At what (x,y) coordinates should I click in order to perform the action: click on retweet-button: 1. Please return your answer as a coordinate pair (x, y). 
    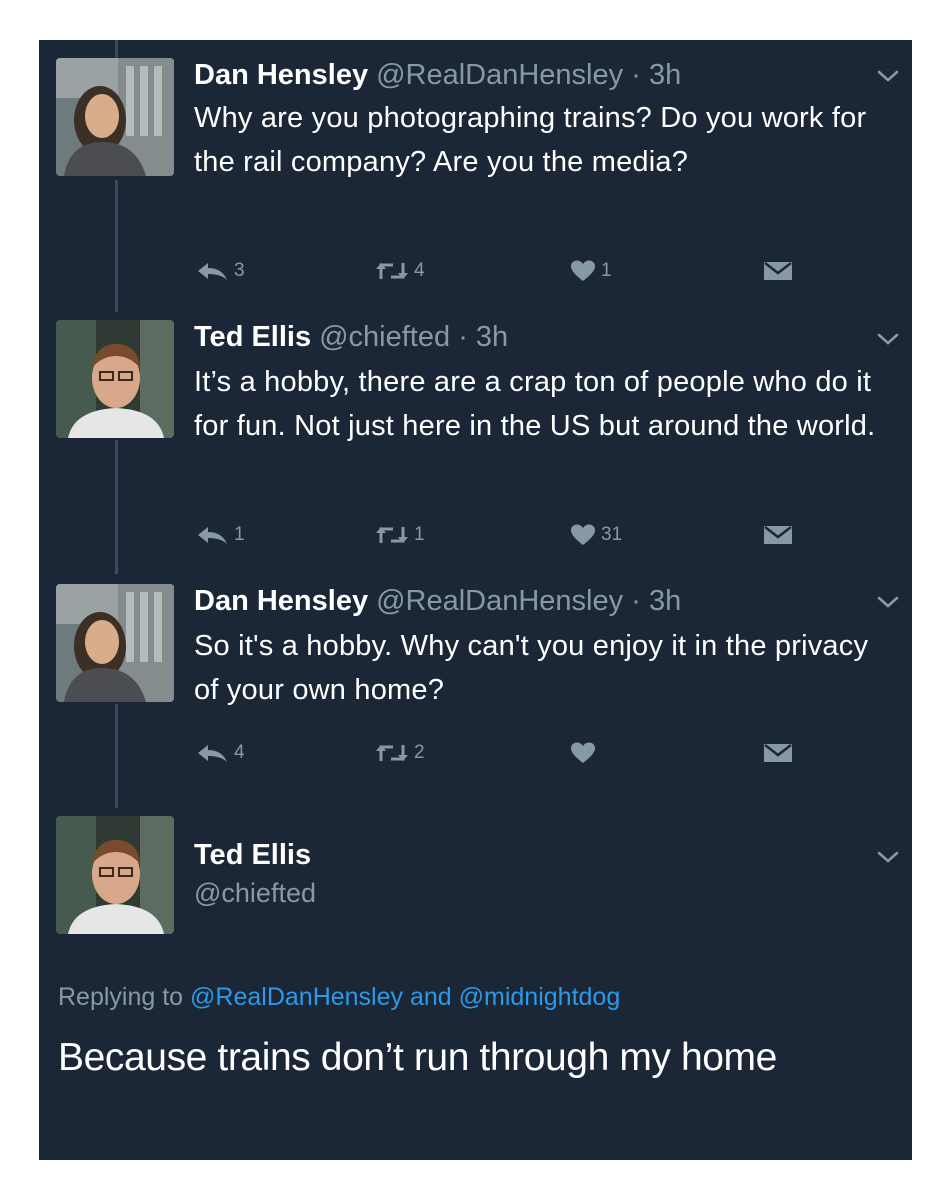
    Looking at the image, I should click on (399, 535).